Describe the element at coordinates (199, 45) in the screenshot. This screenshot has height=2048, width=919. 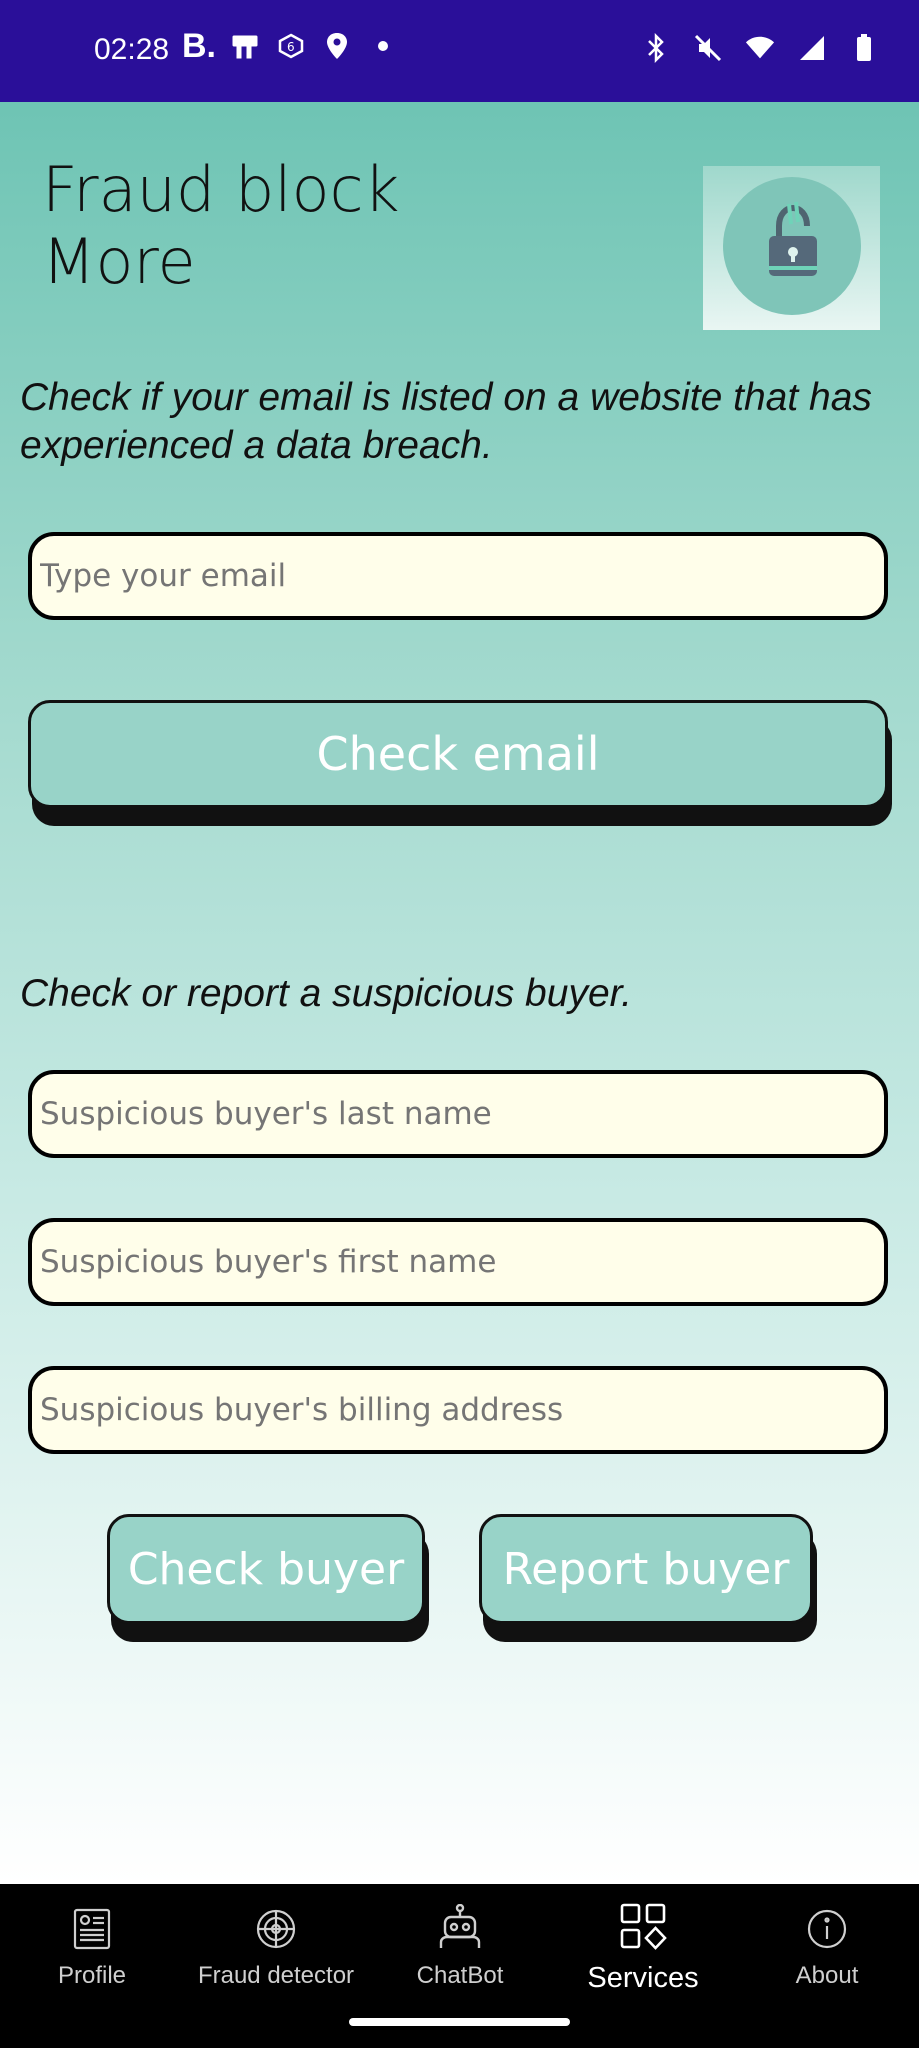
I see `booking-b-icon: B.` at that location.